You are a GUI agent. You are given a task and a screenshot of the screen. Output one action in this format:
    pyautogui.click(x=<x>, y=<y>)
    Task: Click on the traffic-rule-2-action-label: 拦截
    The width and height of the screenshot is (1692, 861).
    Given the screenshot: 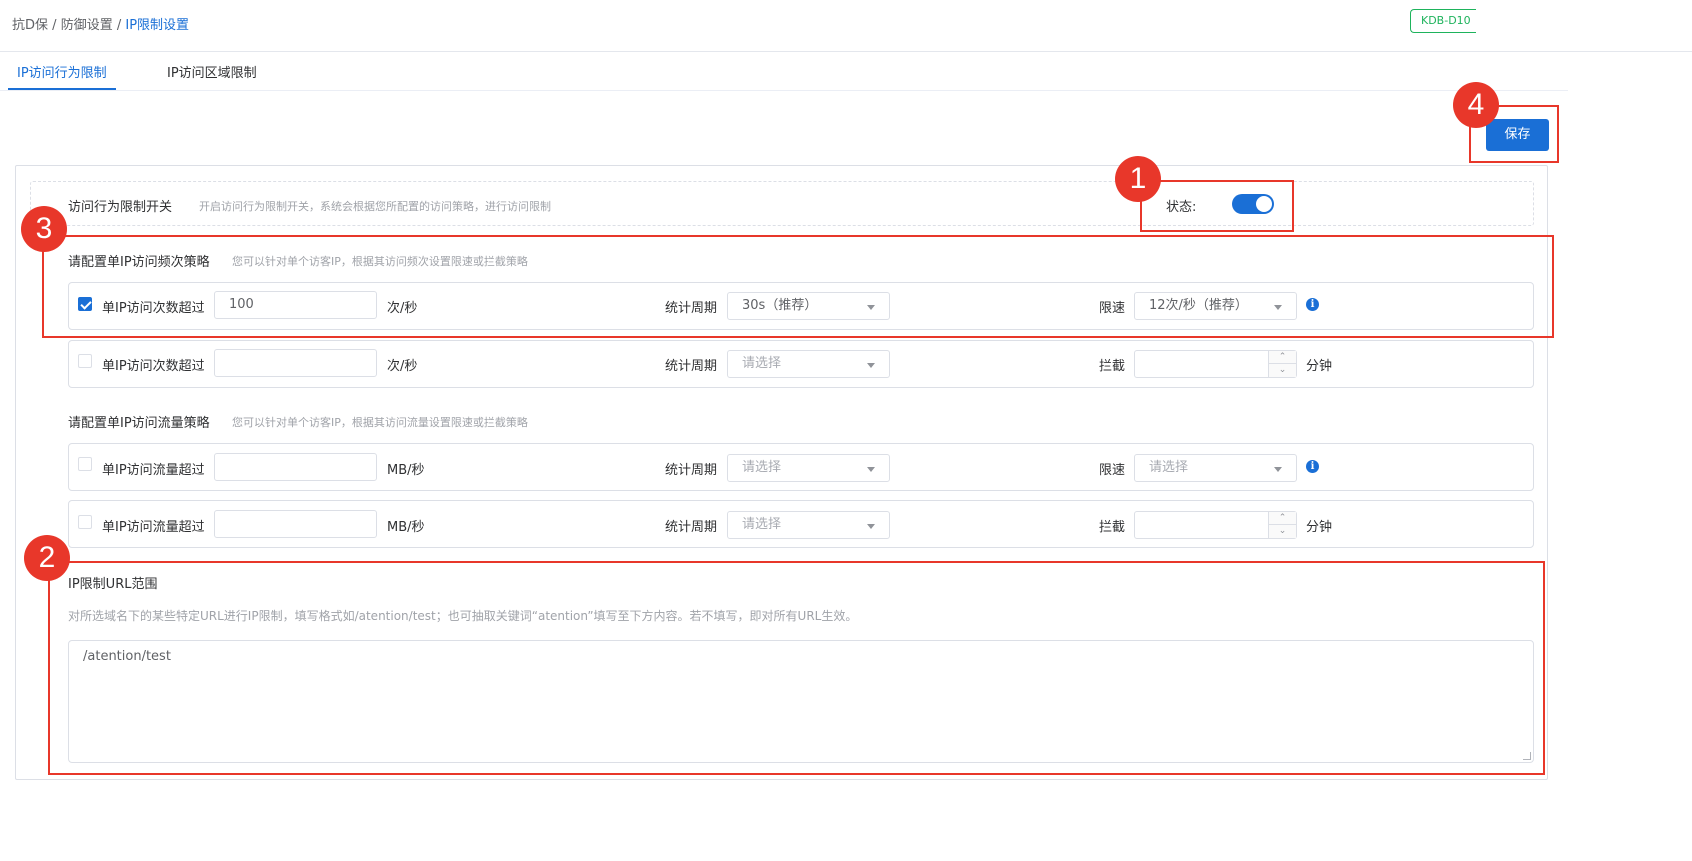 What is the action you would take?
    pyautogui.click(x=1112, y=527)
    